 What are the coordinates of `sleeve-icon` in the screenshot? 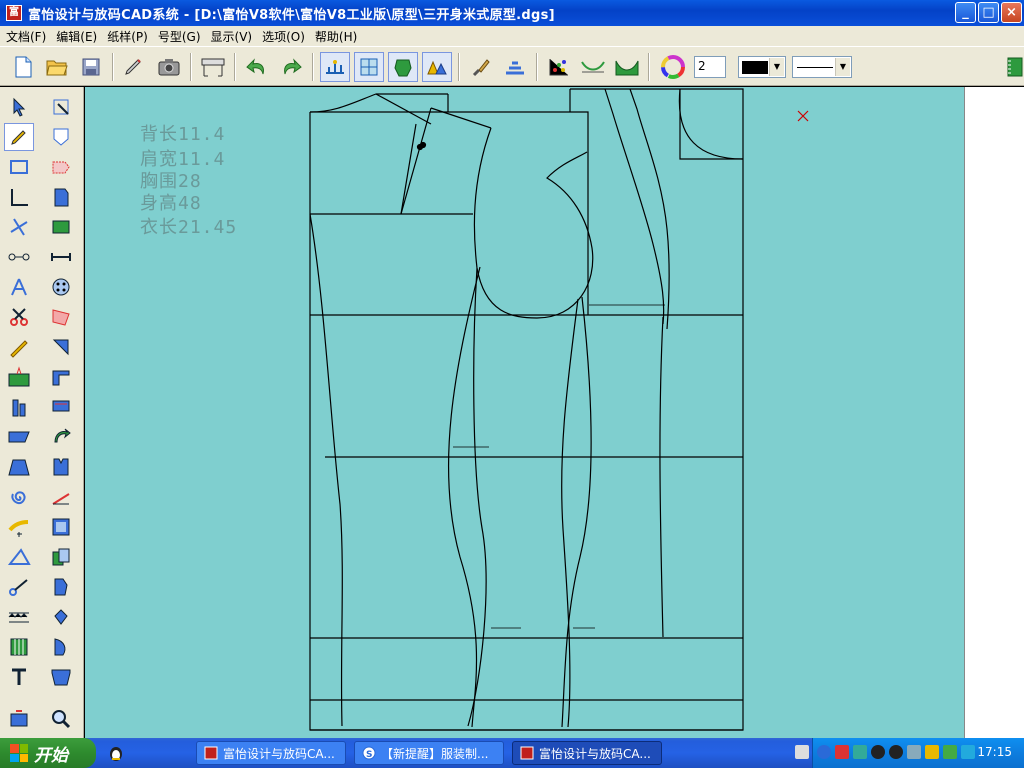 It's located at (61, 407).